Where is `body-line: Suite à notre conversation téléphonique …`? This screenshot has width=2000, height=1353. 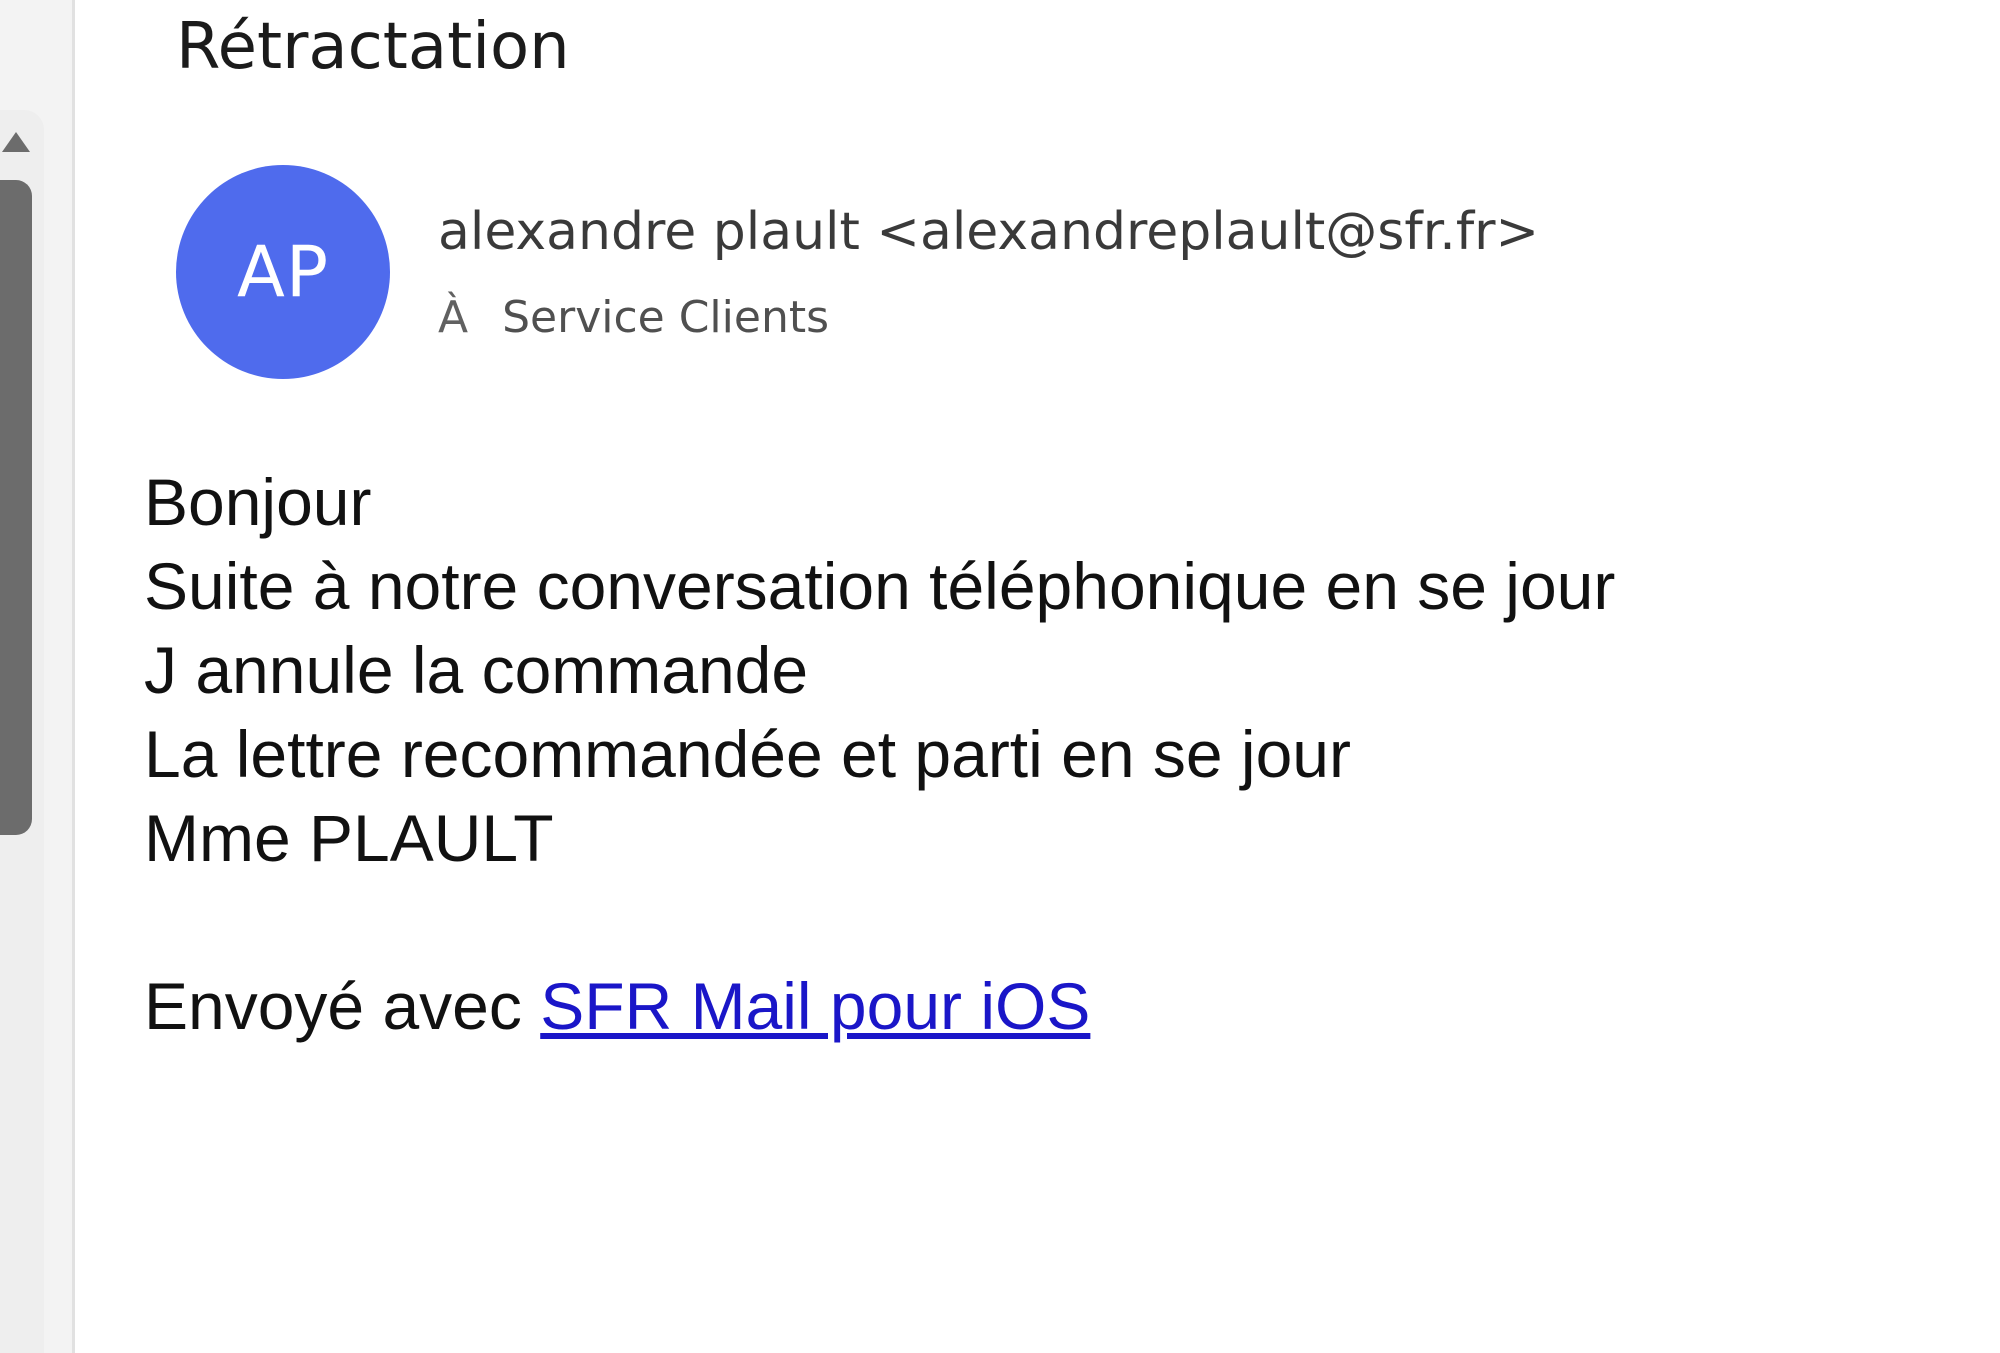
body-line: Suite à notre conversation téléphonique … is located at coordinates (880, 586).